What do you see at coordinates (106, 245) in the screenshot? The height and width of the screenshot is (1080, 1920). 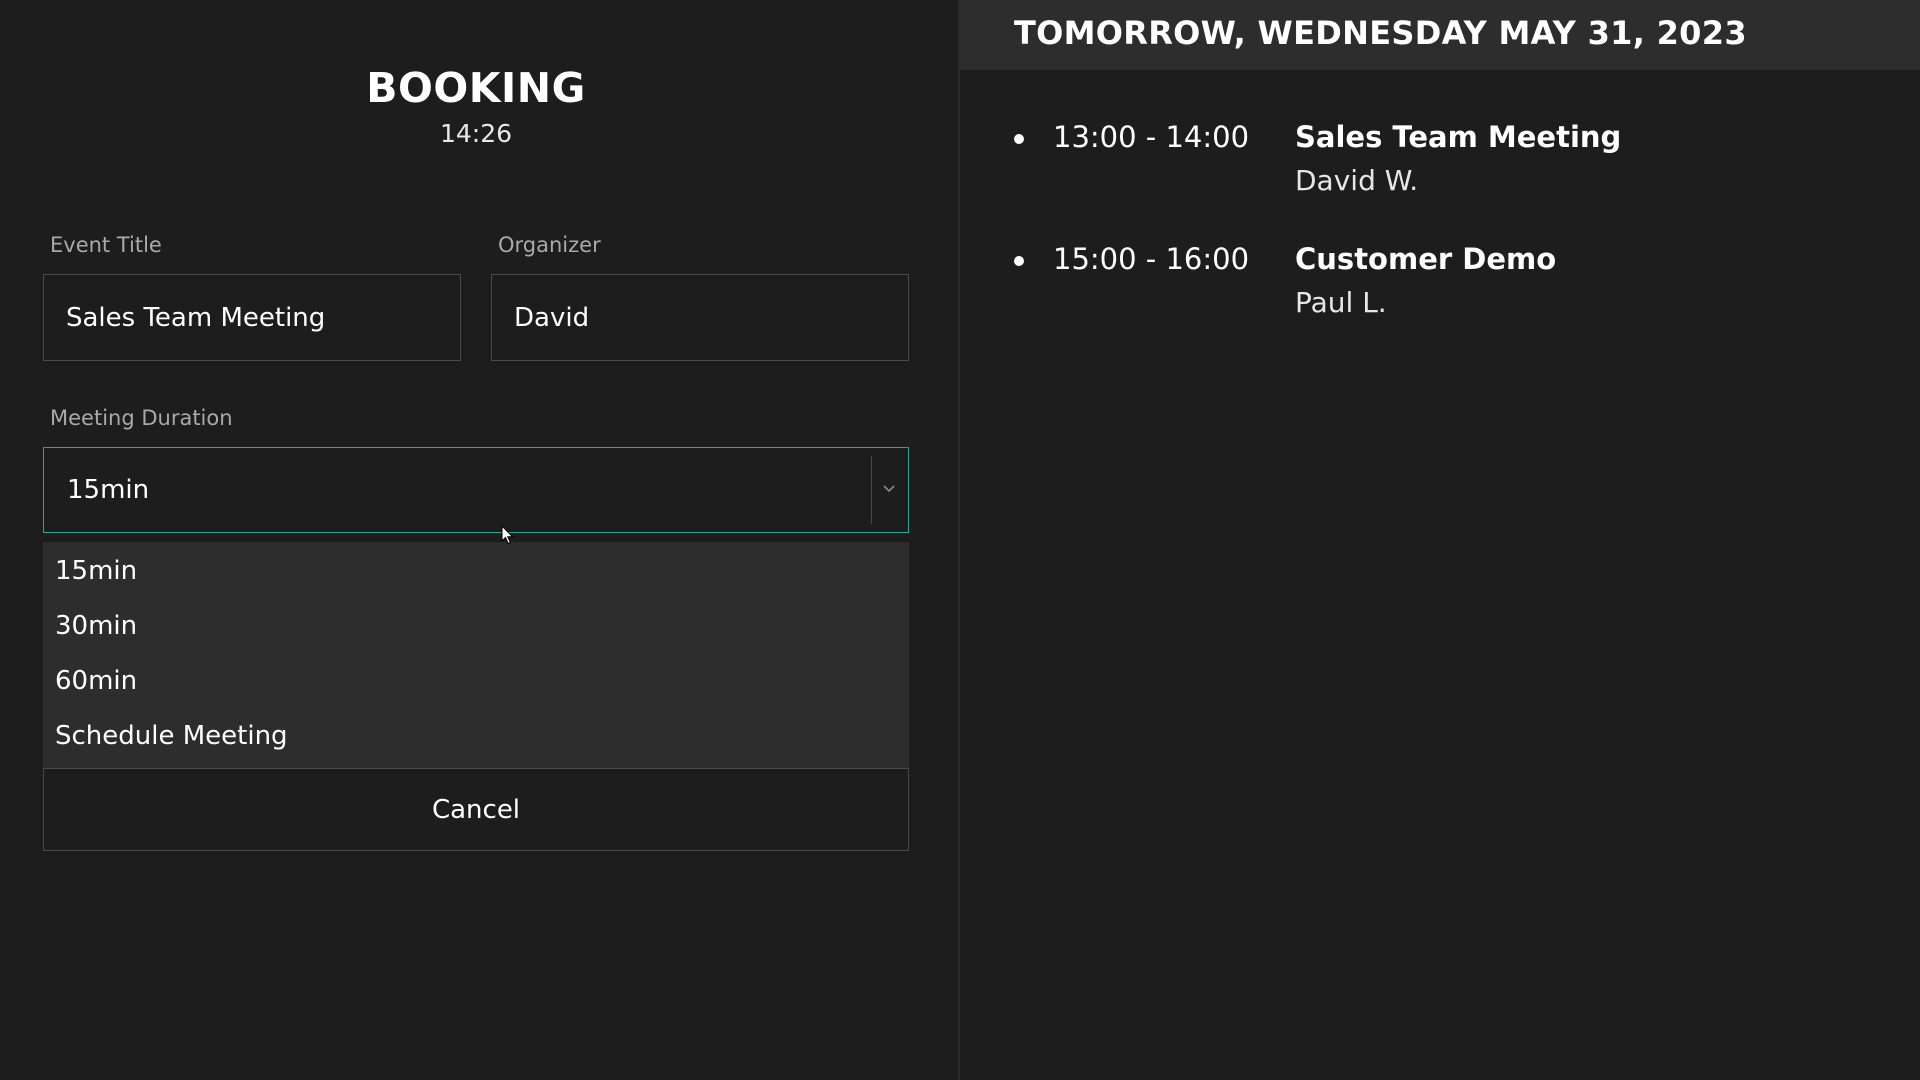 I see `event-title-label: Event Title` at bounding box center [106, 245].